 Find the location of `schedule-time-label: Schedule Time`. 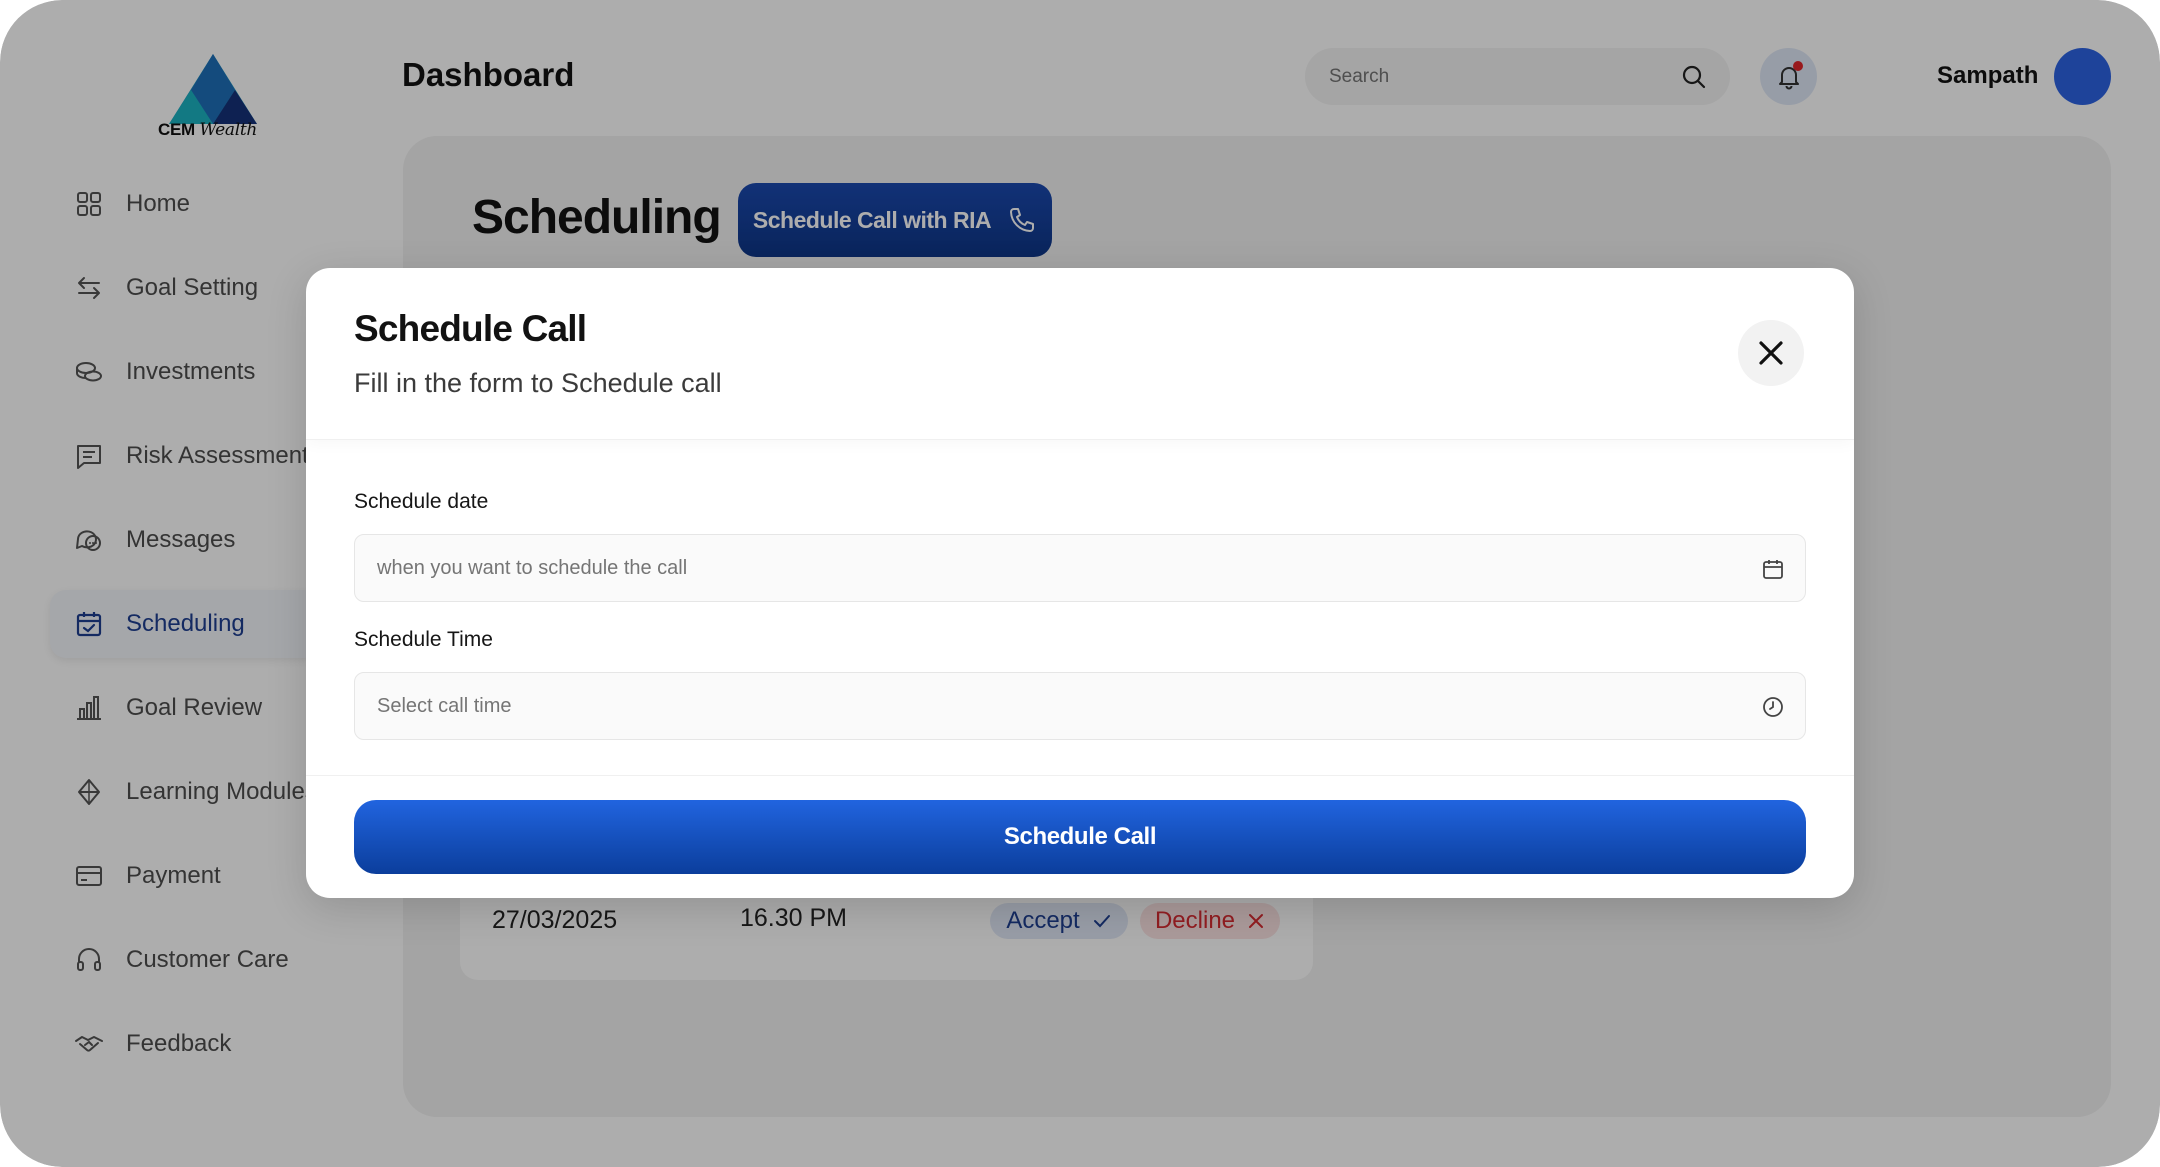

schedule-time-label: Schedule Time is located at coordinates (423, 639).